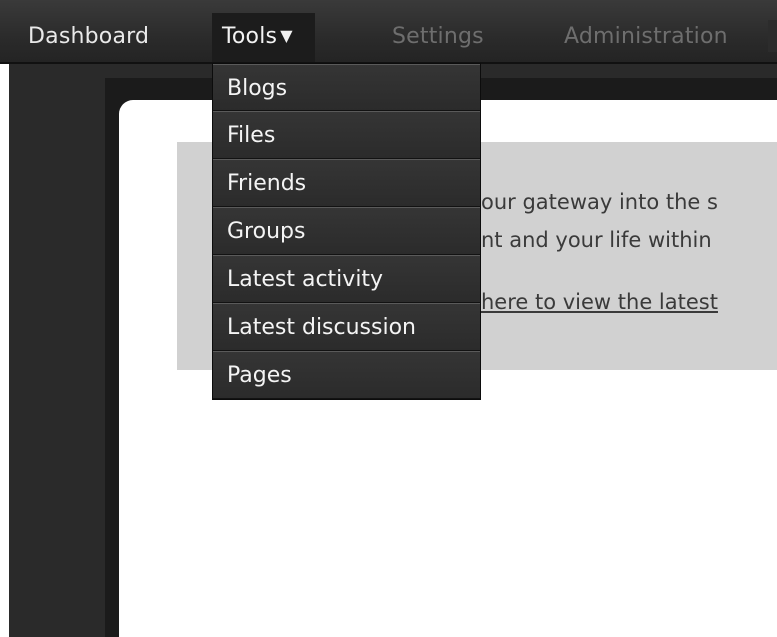 This screenshot has width=777, height=637. I want to click on nav-edge, so click(772, 36).